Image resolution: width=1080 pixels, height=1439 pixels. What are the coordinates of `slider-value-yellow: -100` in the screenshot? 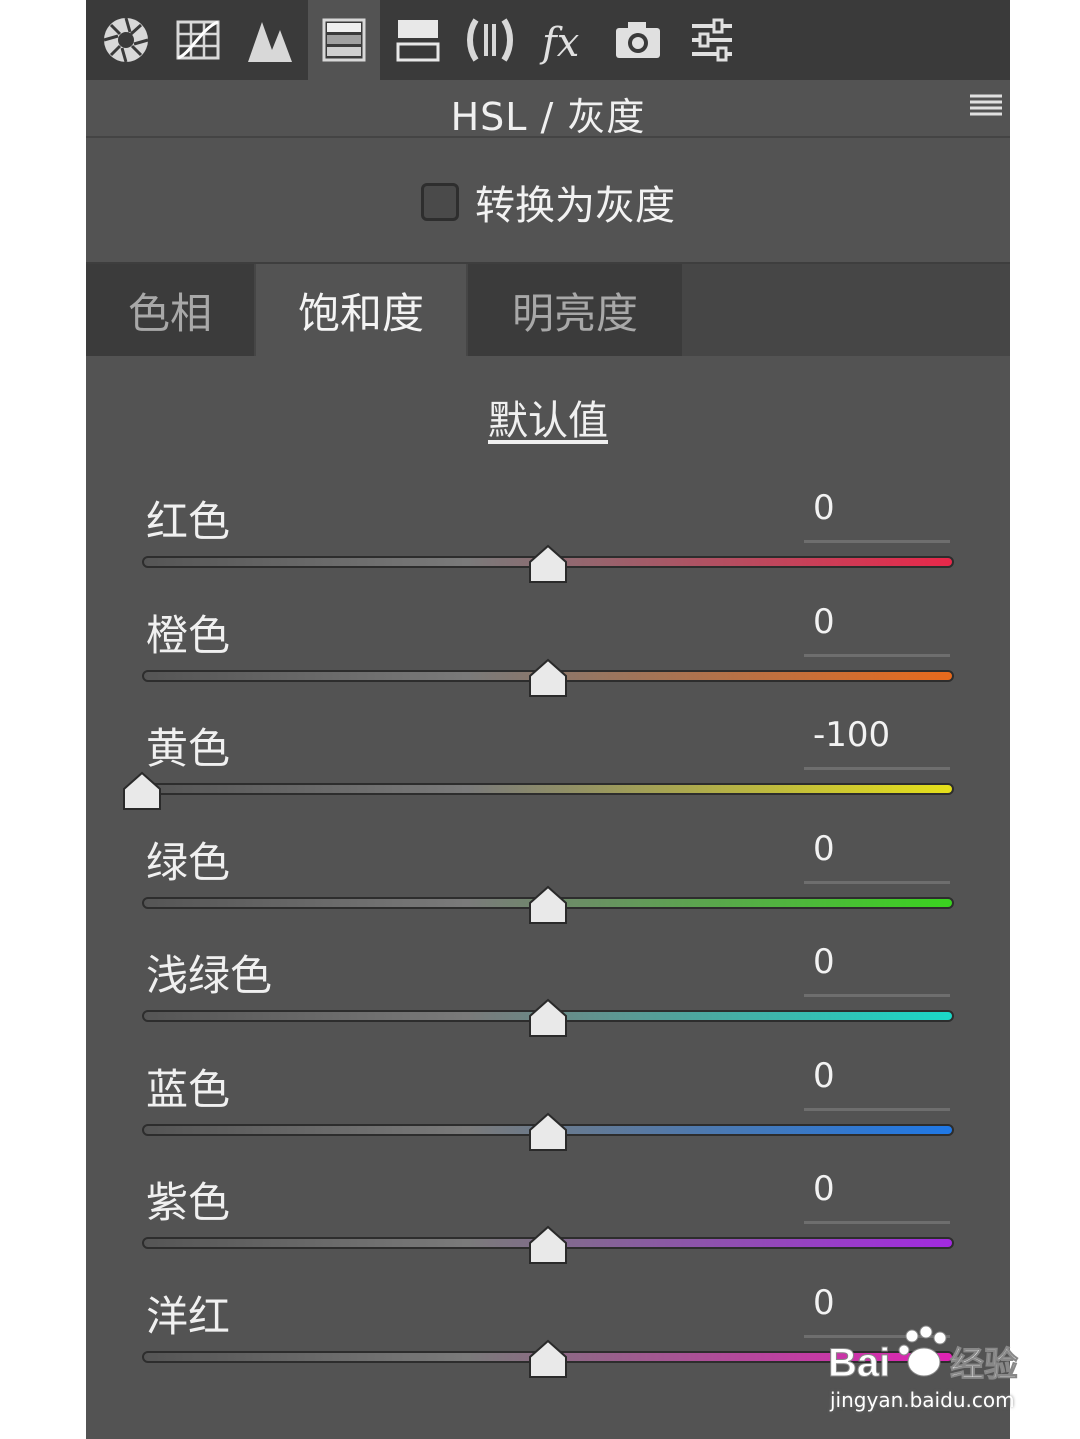 It's located at (873, 735).